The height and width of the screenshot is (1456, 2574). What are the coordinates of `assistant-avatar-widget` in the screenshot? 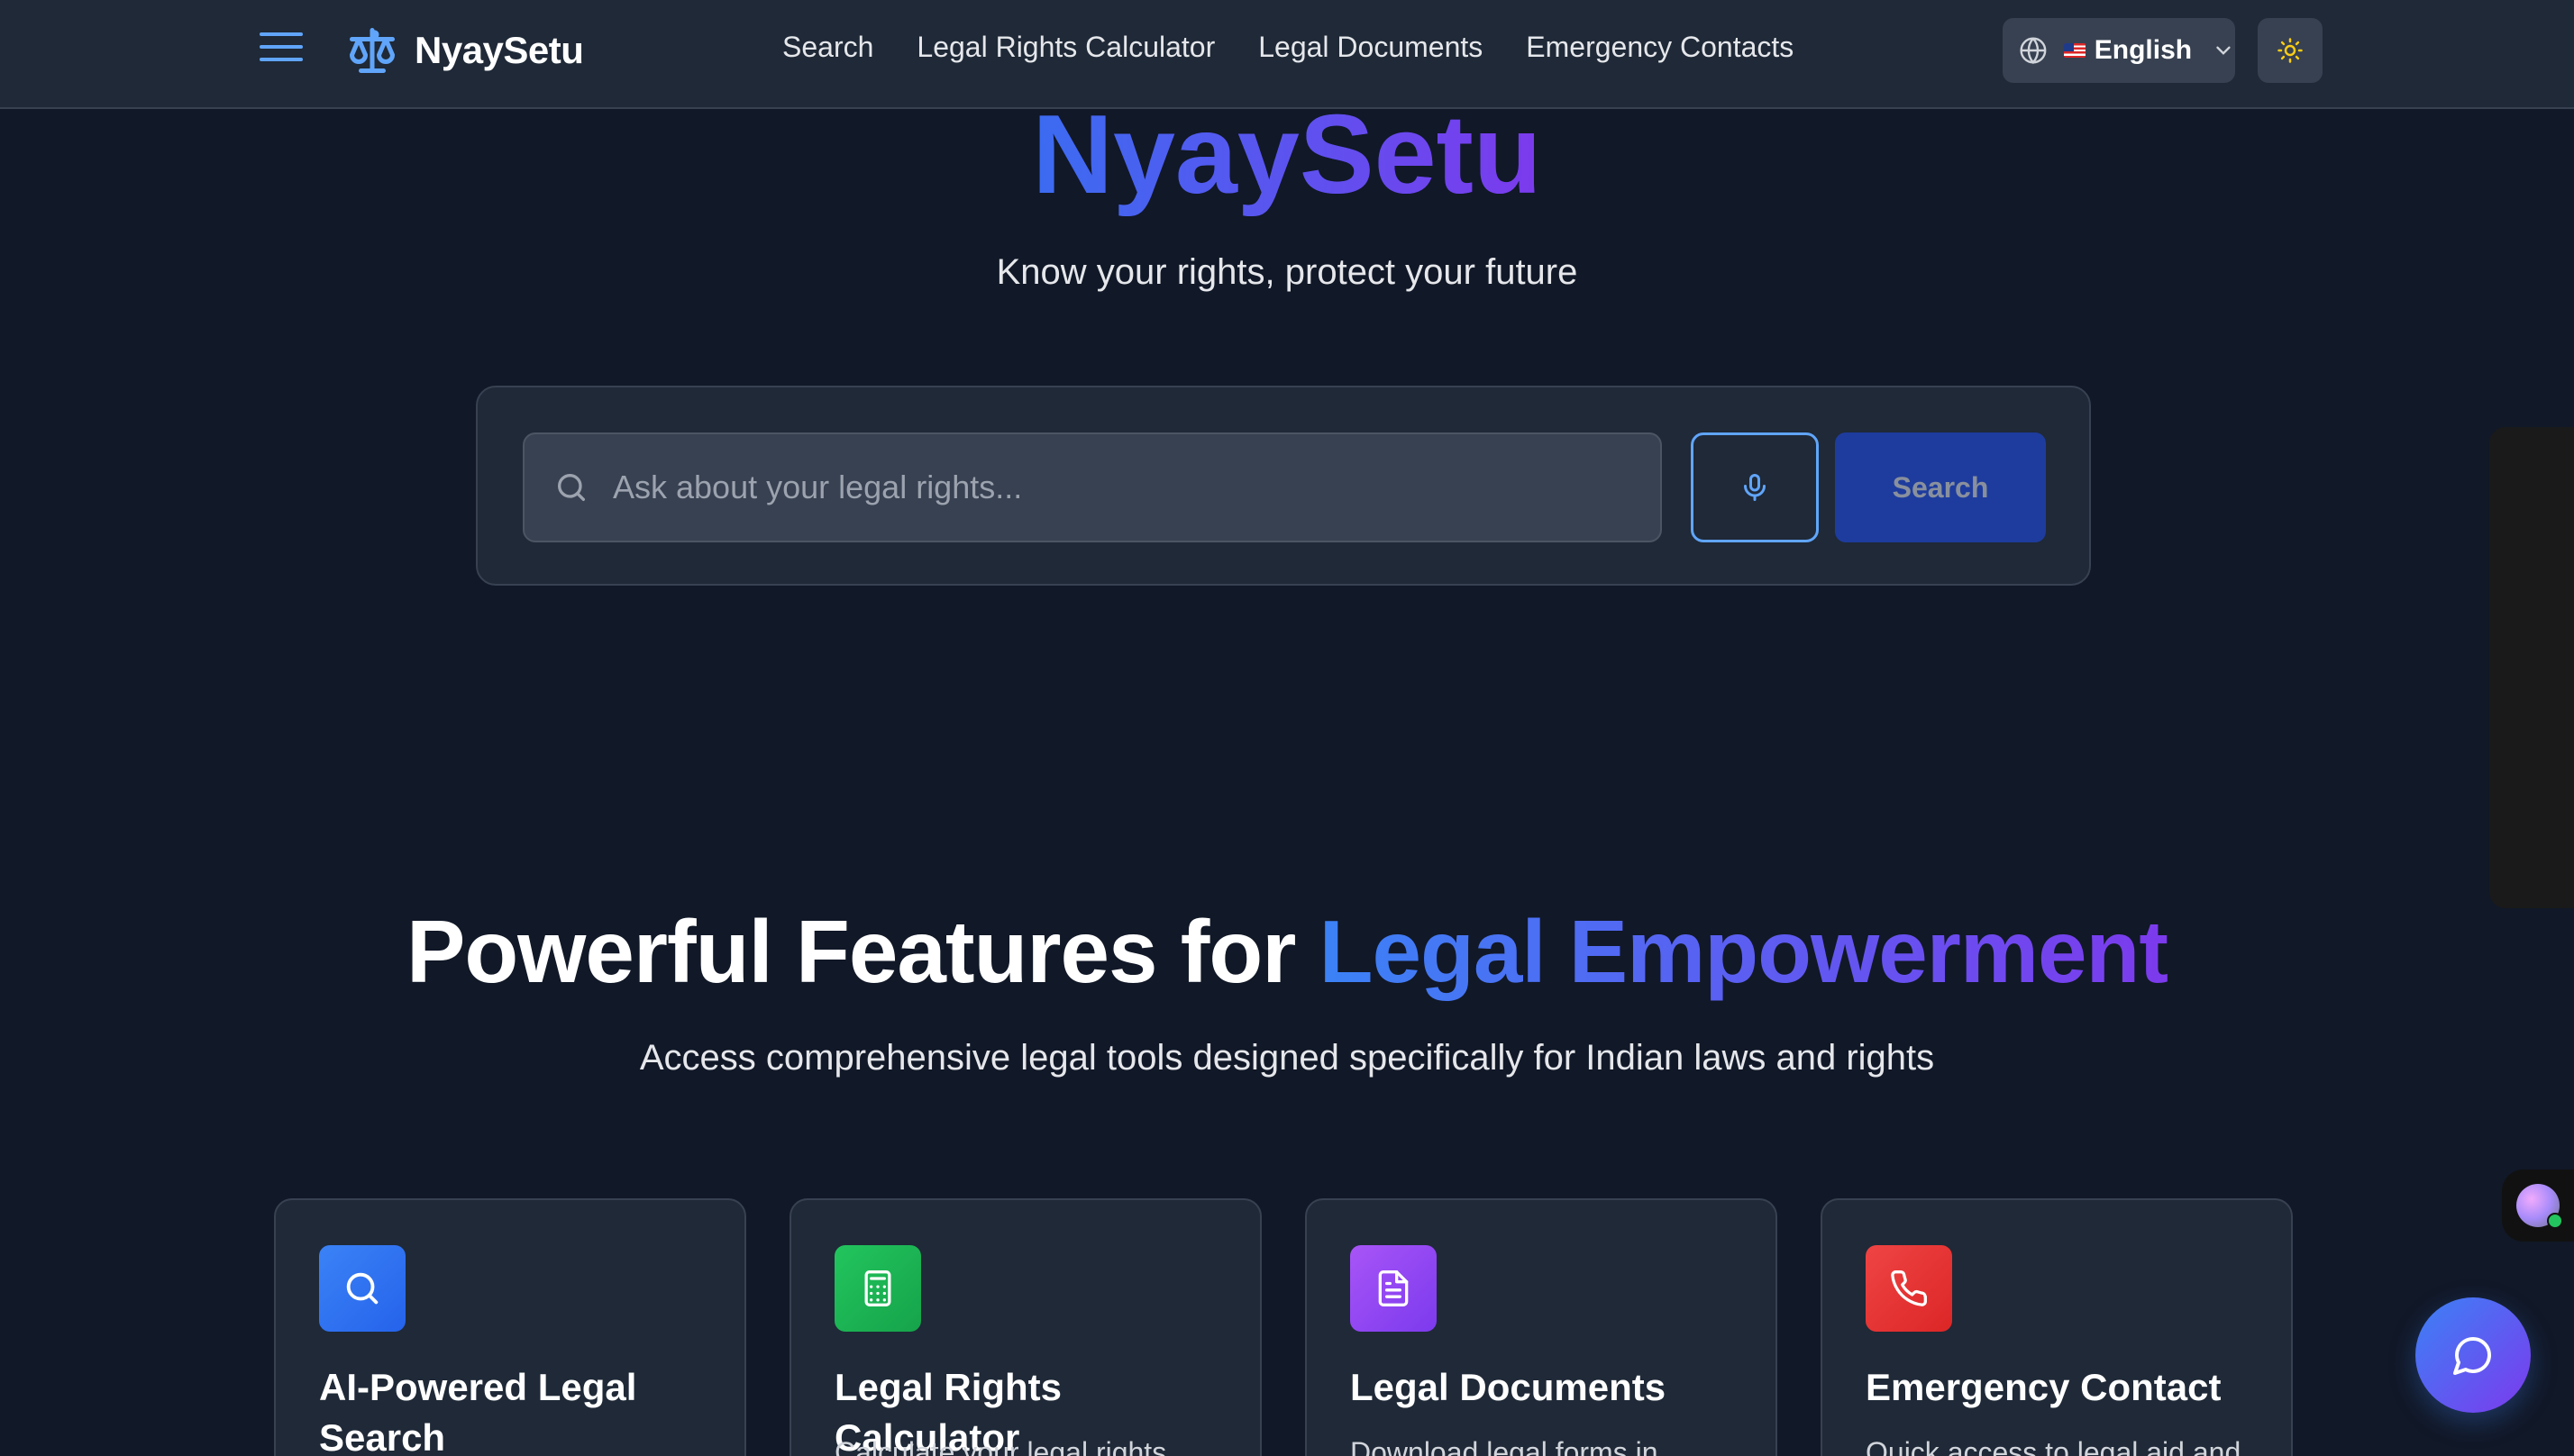 It's located at (2538, 1206).